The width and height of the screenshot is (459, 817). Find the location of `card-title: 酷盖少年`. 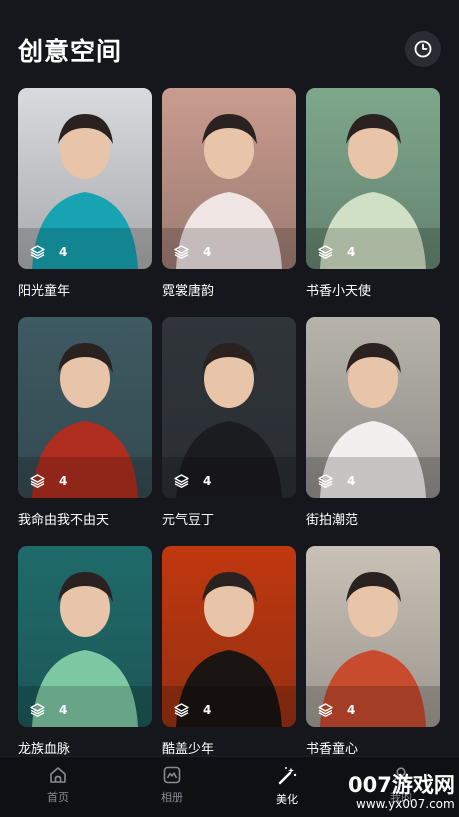

card-title: 酷盖少年 is located at coordinates (188, 749).